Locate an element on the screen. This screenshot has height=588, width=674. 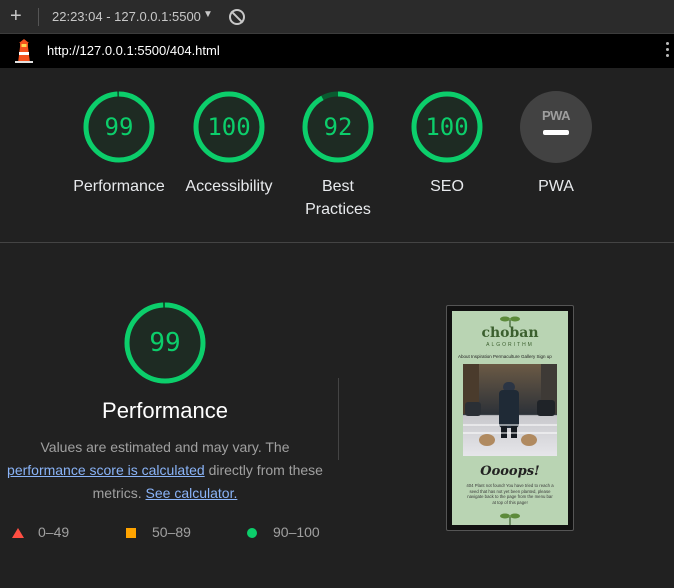
legend-pass-label: 90–100 is located at coordinates (296, 532).